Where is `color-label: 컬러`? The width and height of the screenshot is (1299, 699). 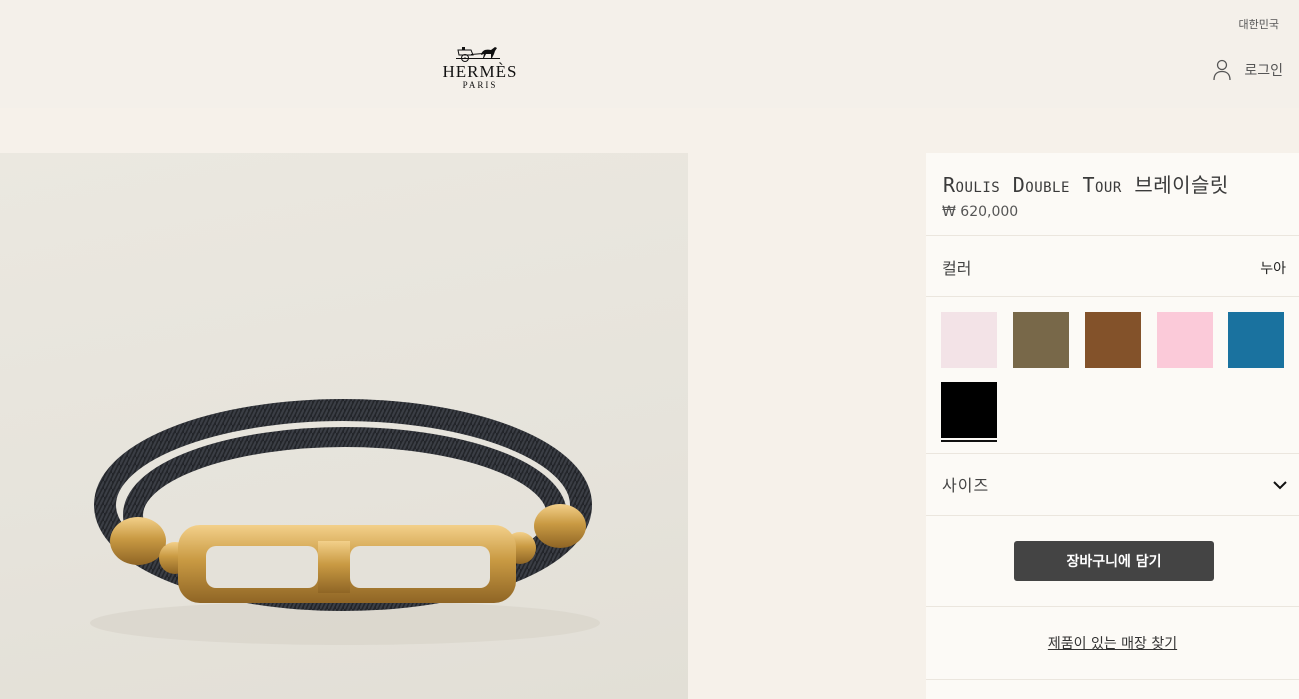 color-label: 컬러 is located at coordinates (957, 268).